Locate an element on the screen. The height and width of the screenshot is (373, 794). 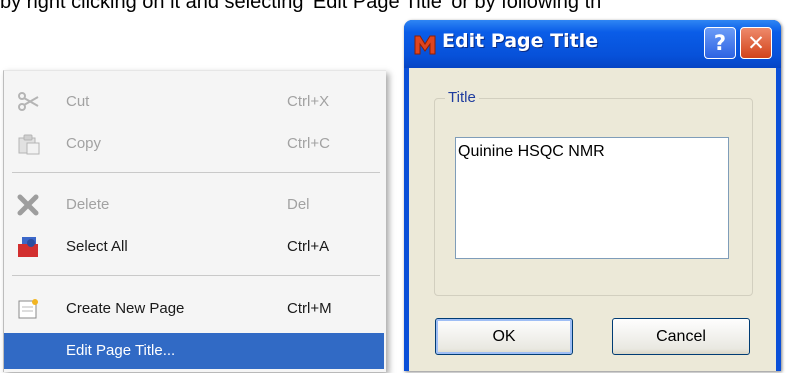
ok-button: OK is located at coordinates (504, 336).